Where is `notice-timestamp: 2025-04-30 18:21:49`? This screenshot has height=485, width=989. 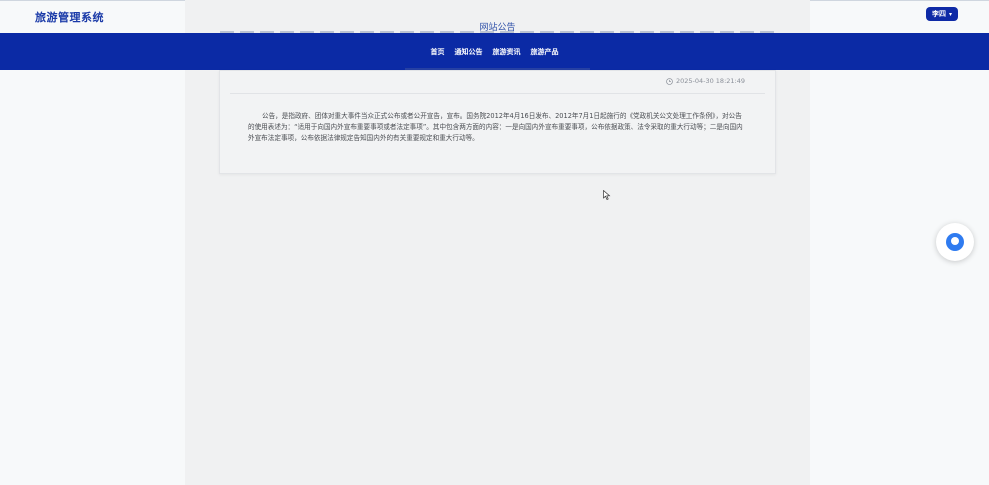
notice-timestamp: 2025-04-30 18:21:49 is located at coordinates (710, 81).